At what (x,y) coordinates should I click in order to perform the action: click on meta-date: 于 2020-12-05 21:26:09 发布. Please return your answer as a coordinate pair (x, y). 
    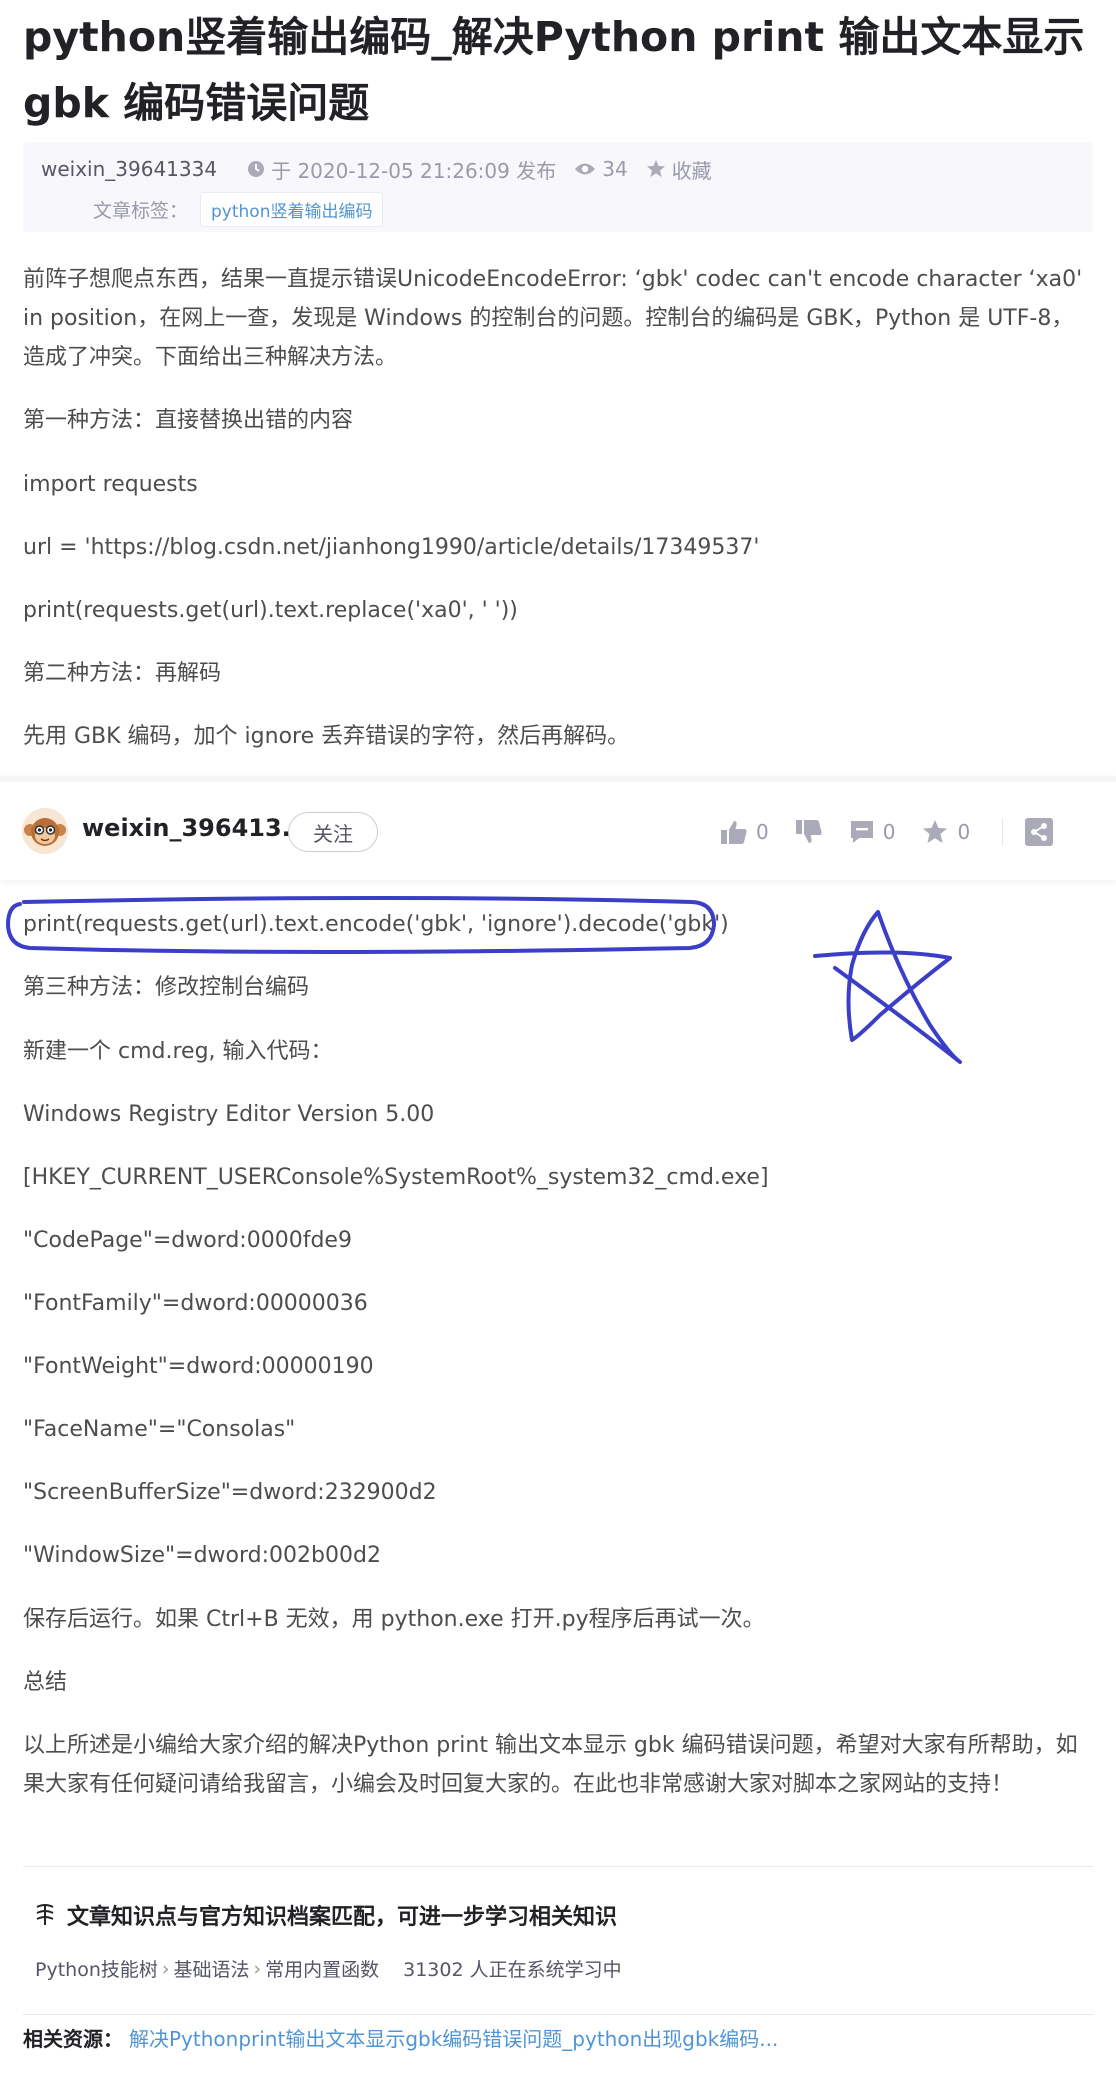
    Looking at the image, I should click on (401, 169).